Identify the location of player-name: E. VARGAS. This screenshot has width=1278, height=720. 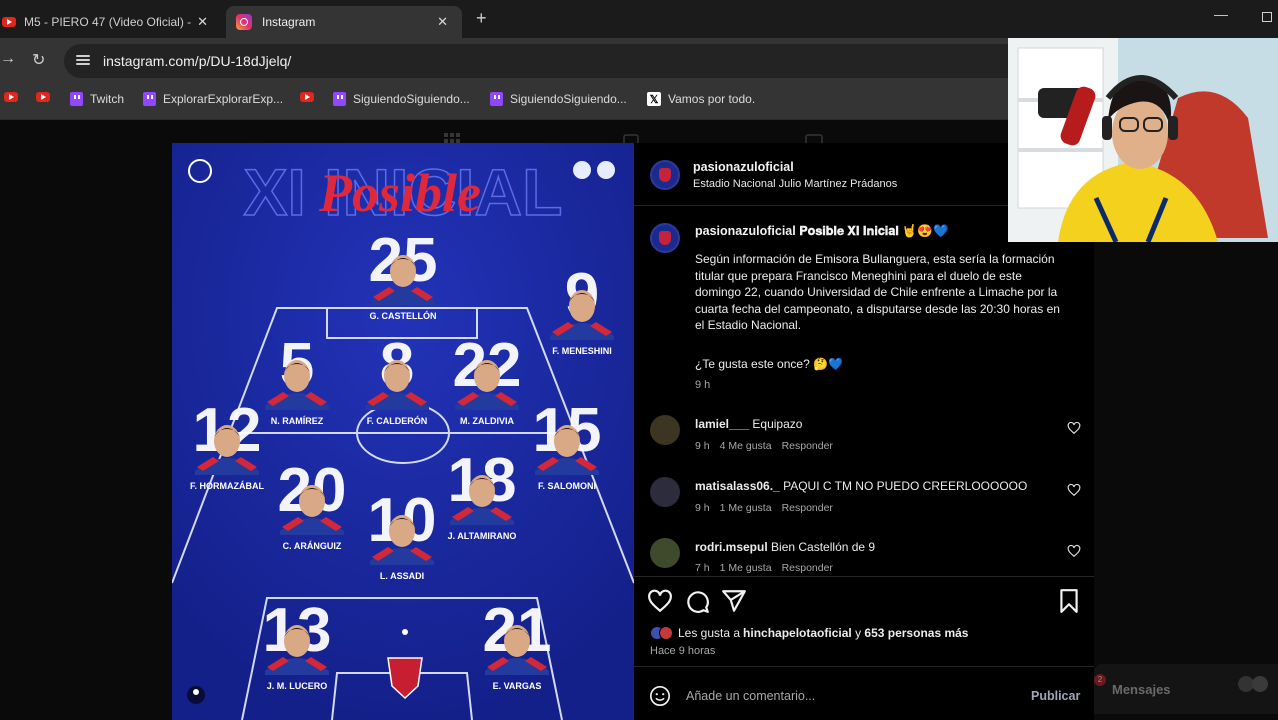
(517, 686).